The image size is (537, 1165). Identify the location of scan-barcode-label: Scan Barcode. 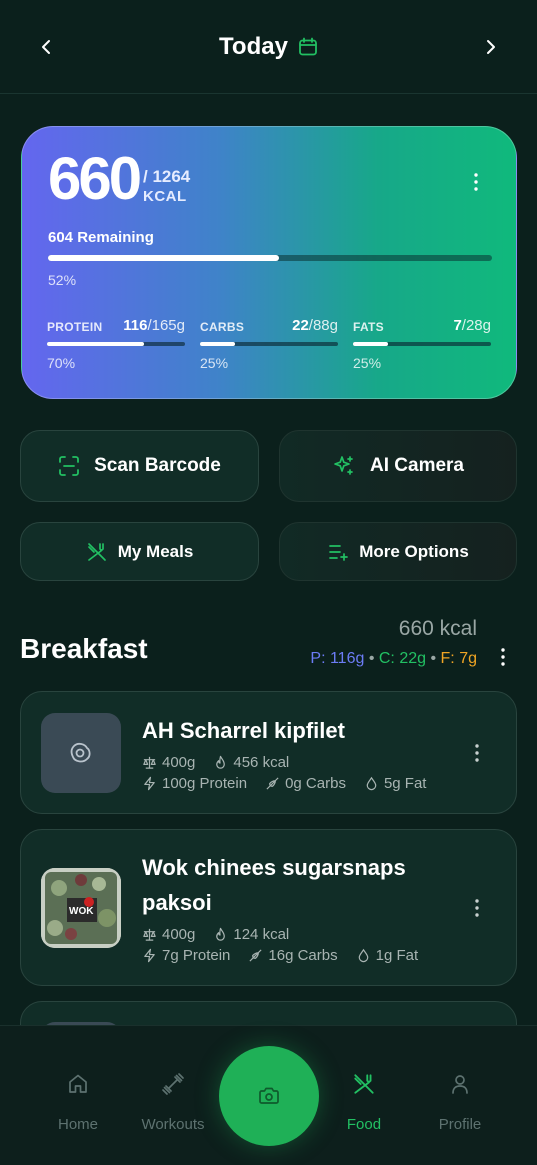
(157, 465).